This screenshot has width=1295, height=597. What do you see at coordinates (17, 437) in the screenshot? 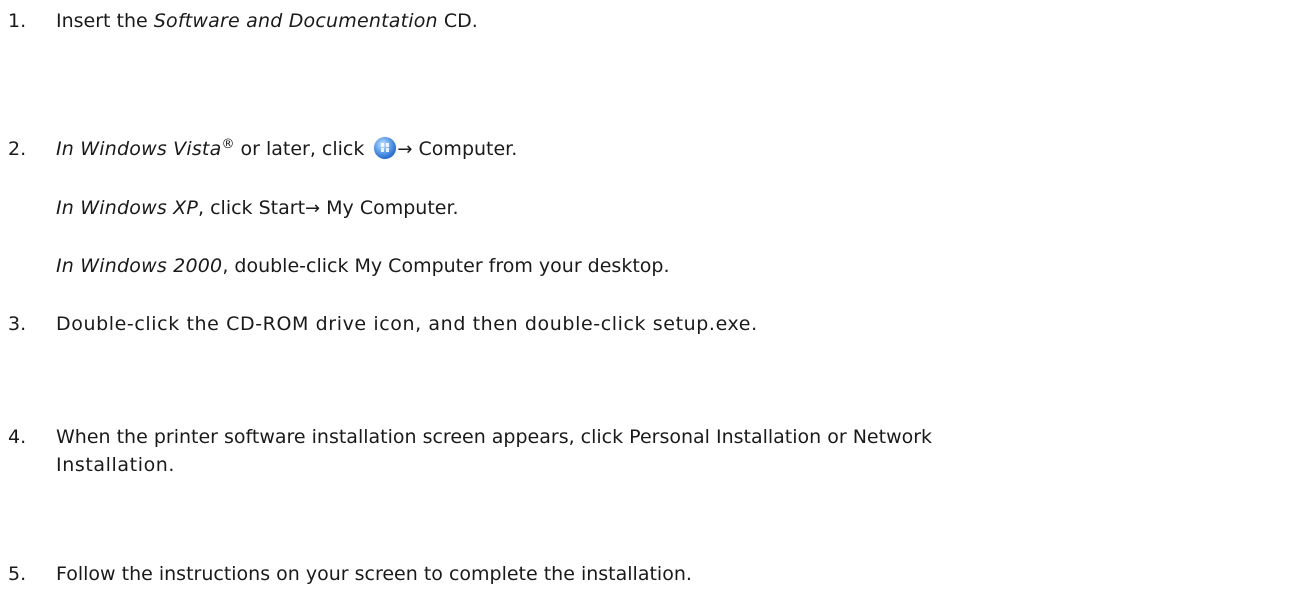
I see `step-number: 4.` at bounding box center [17, 437].